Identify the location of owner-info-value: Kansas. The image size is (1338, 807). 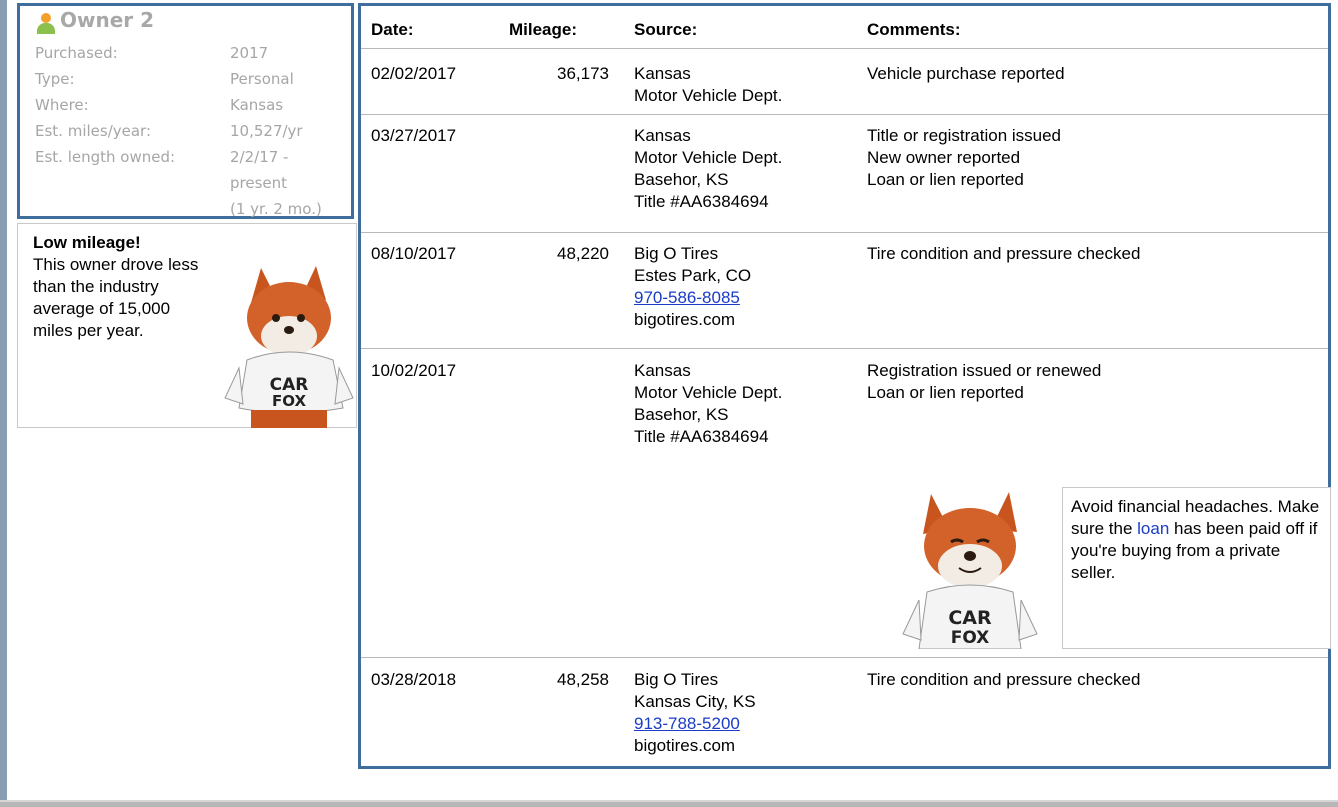
(257, 105).